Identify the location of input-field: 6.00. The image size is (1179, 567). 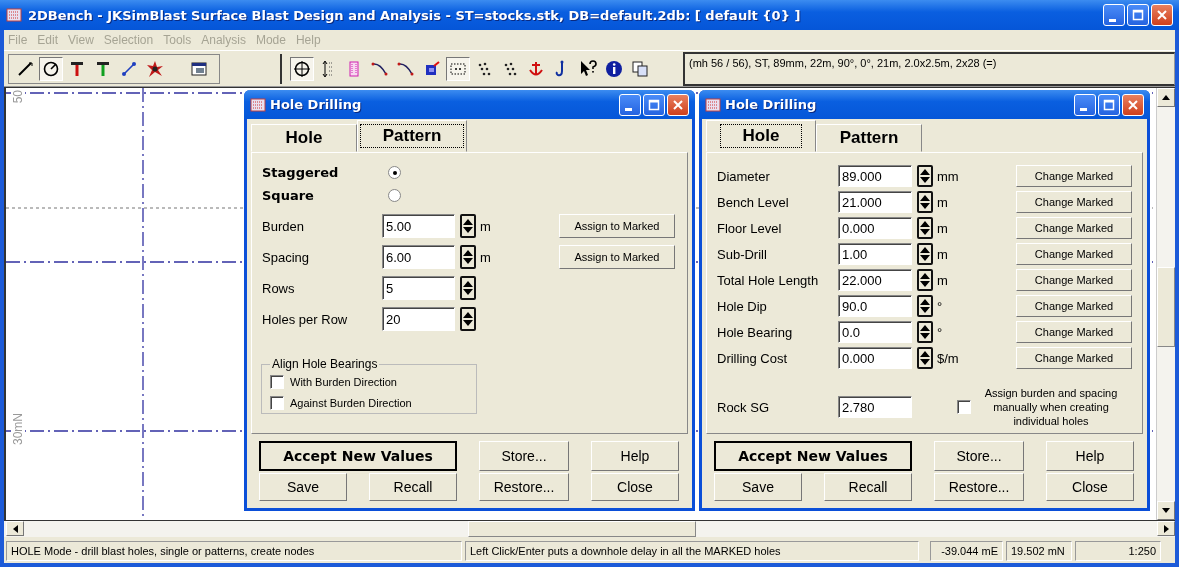
(418, 257).